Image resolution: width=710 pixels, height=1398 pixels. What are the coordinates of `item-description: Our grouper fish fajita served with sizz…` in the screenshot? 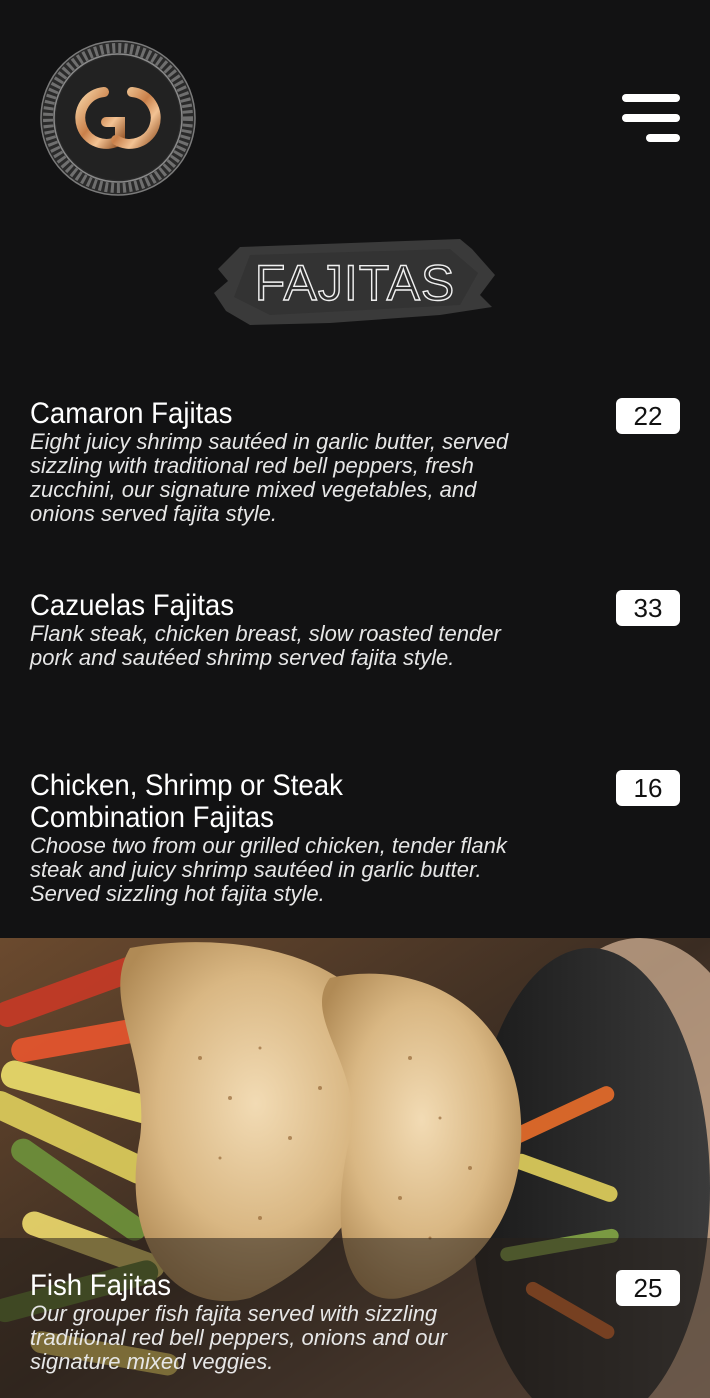 It's located at (239, 1337).